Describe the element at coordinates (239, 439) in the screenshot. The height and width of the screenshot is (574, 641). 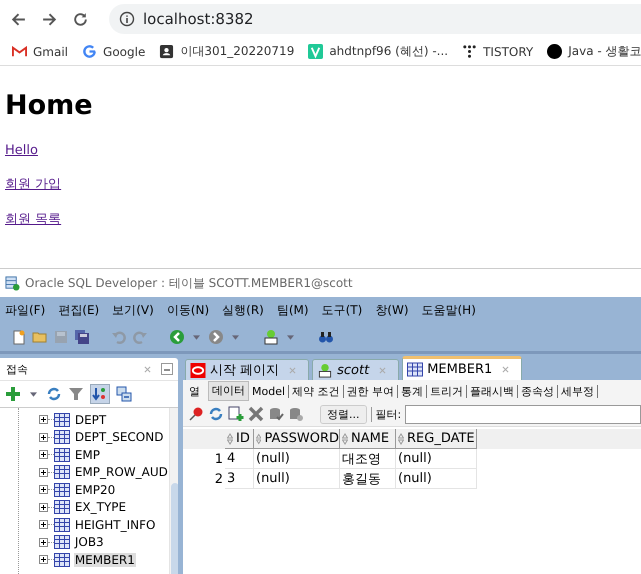
I see `column-header: ID` at that location.